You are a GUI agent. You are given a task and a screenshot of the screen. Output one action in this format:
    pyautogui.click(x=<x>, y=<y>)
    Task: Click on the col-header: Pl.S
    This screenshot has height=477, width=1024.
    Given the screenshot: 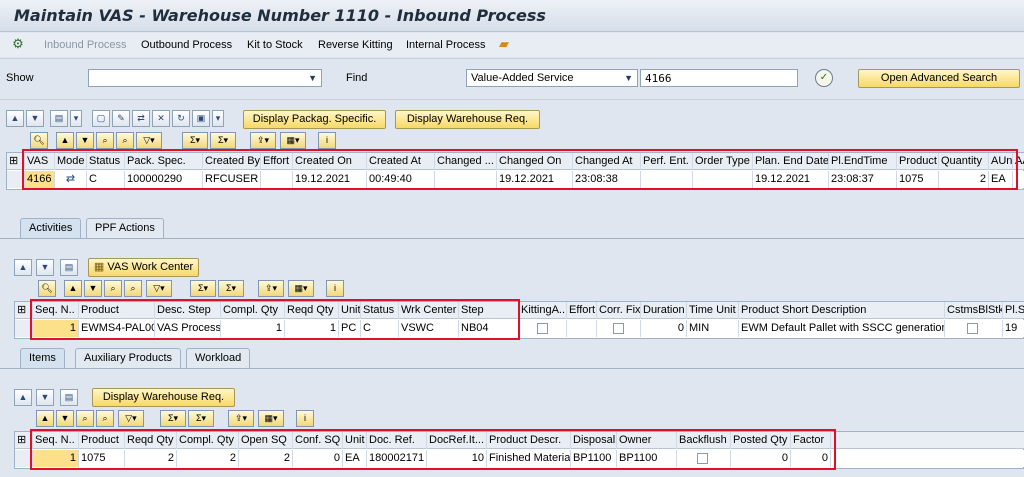 What is the action you would take?
    pyautogui.click(x=1013, y=310)
    